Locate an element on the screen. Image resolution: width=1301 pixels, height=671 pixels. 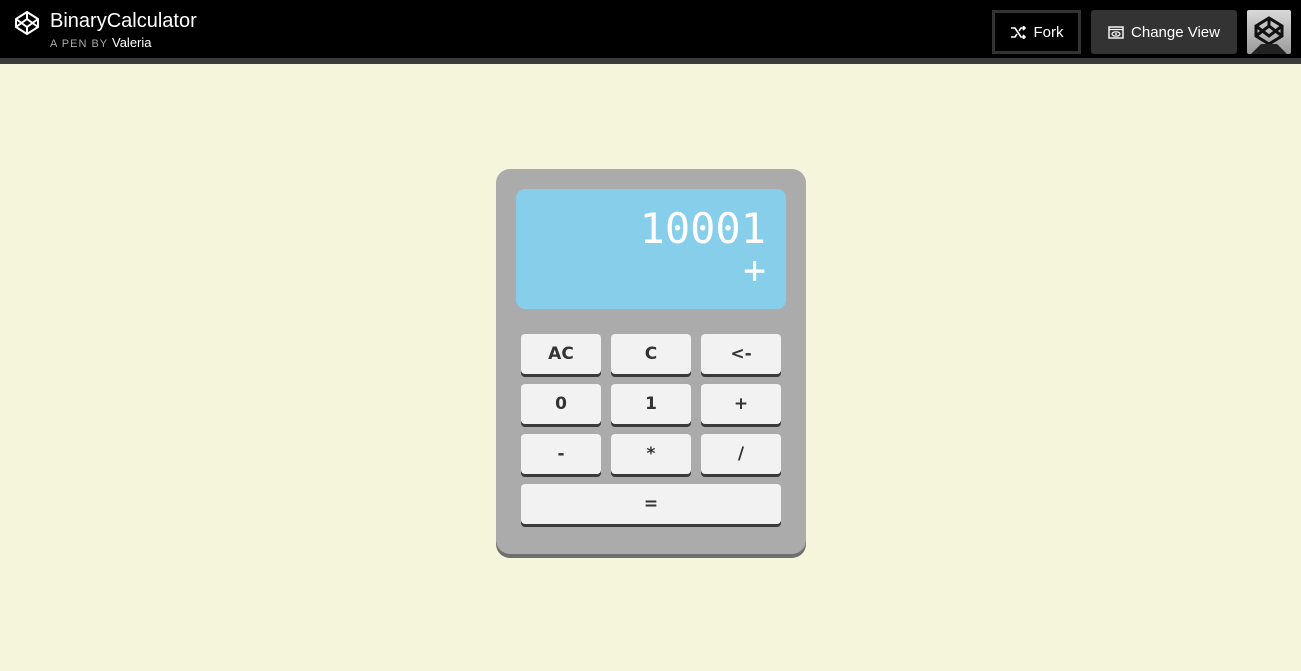
digit-1-button: 1 is located at coordinates (651, 404).